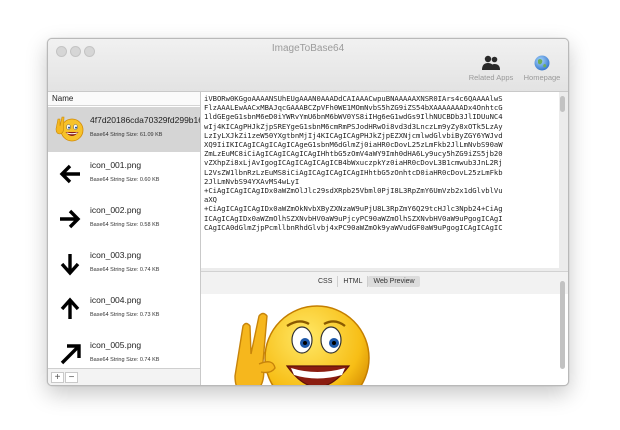  Describe the element at coordinates (562, 325) in the screenshot. I see `preview-scrollbar` at that location.